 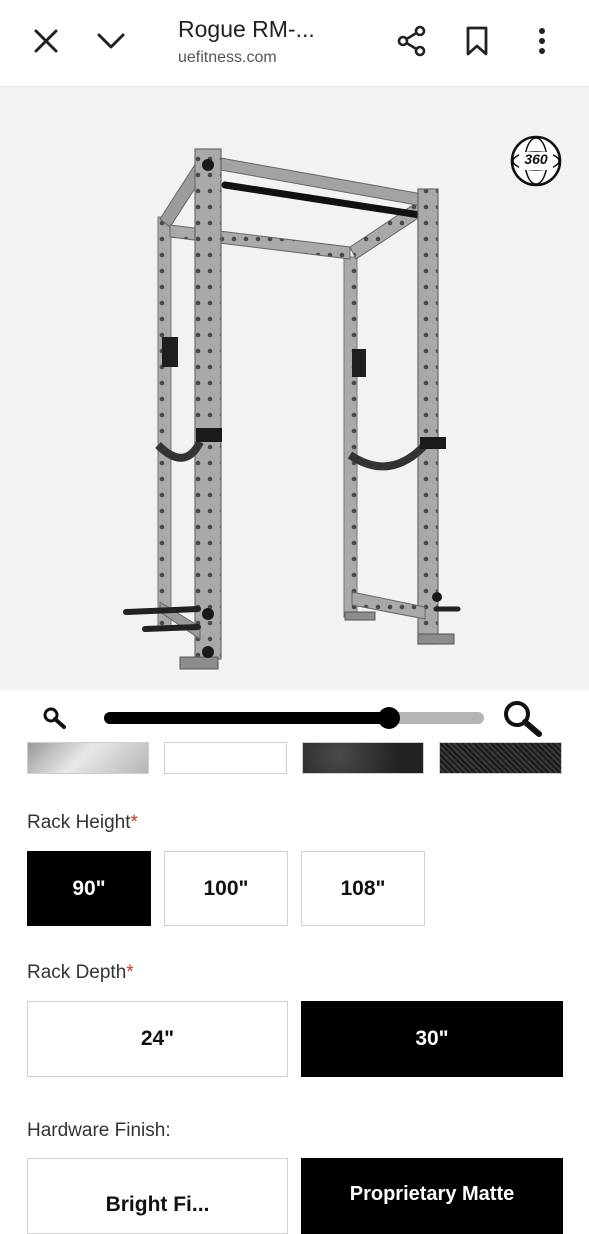 What do you see at coordinates (363, 888) in the screenshot?
I see `rack-height-option-108: 108"` at bounding box center [363, 888].